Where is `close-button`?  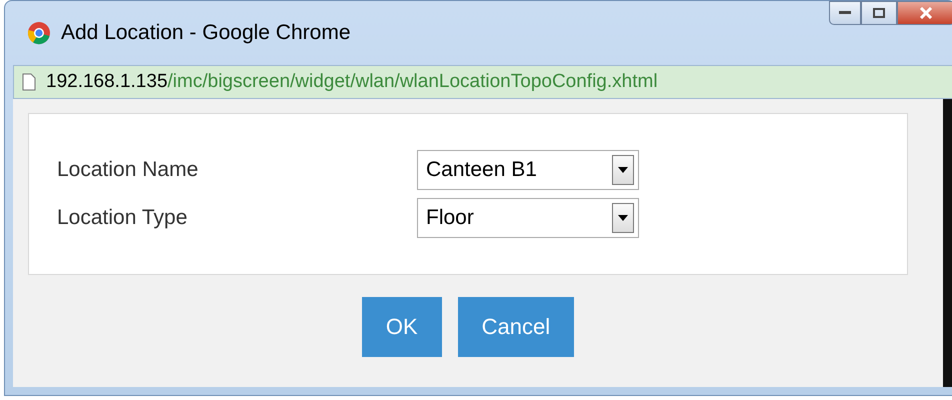 close-button is located at coordinates (924, 13).